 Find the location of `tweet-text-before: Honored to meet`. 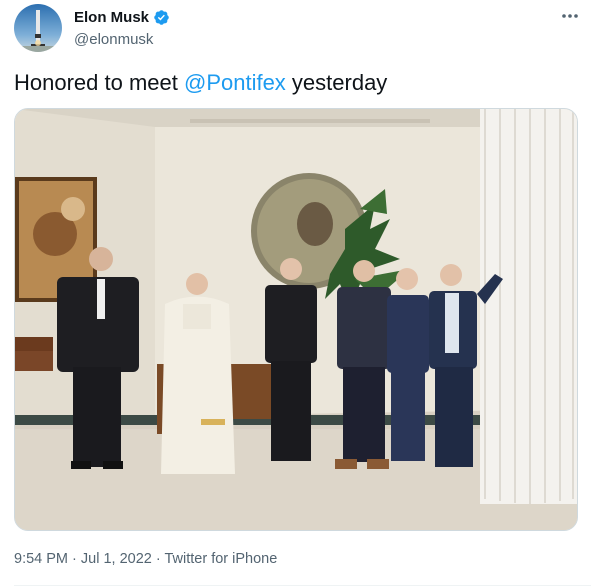

tweet-text-before: Honored to meet is located at coordinates (99, 82).